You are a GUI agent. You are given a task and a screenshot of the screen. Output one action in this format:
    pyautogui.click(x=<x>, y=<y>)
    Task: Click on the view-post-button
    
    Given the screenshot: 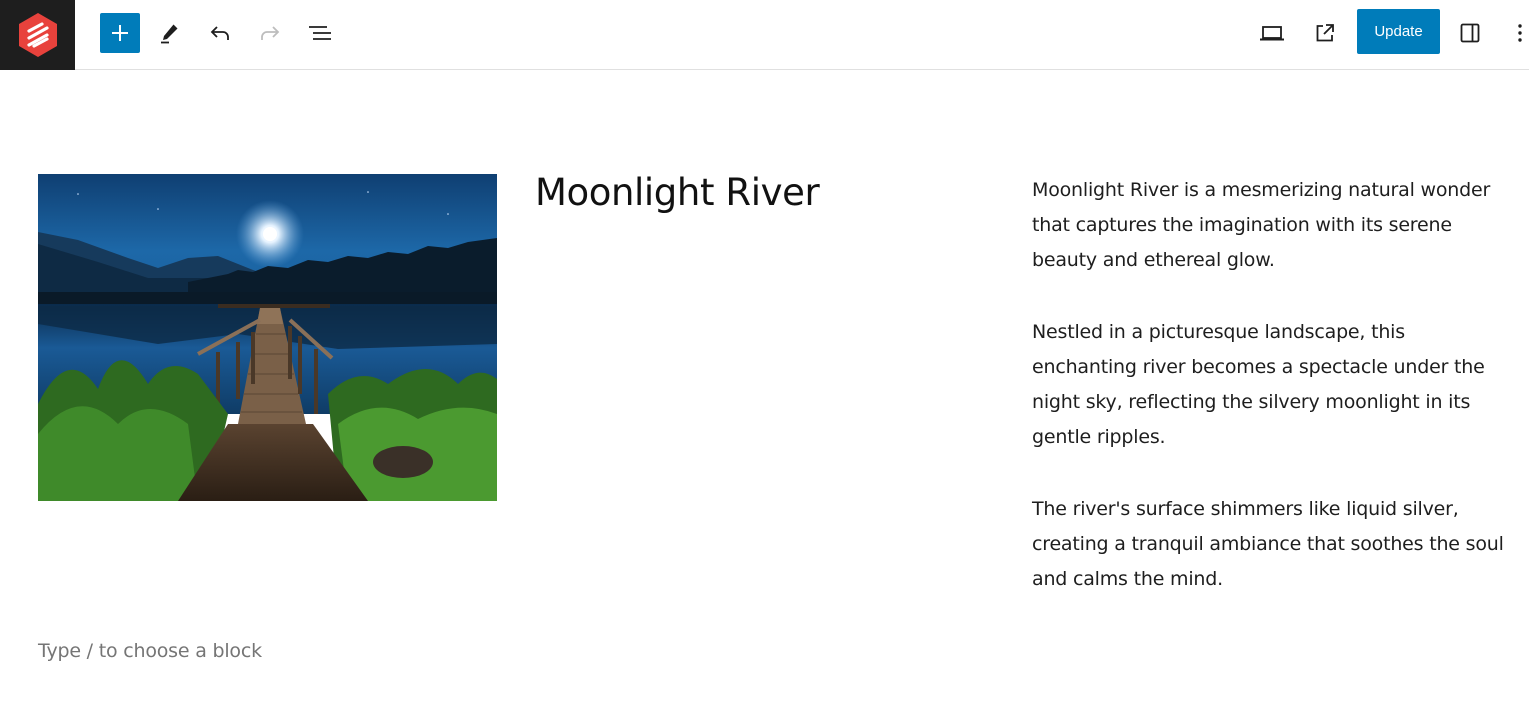 What is the action you would take?
    pyautogui.click(x=1325, y=33)
    